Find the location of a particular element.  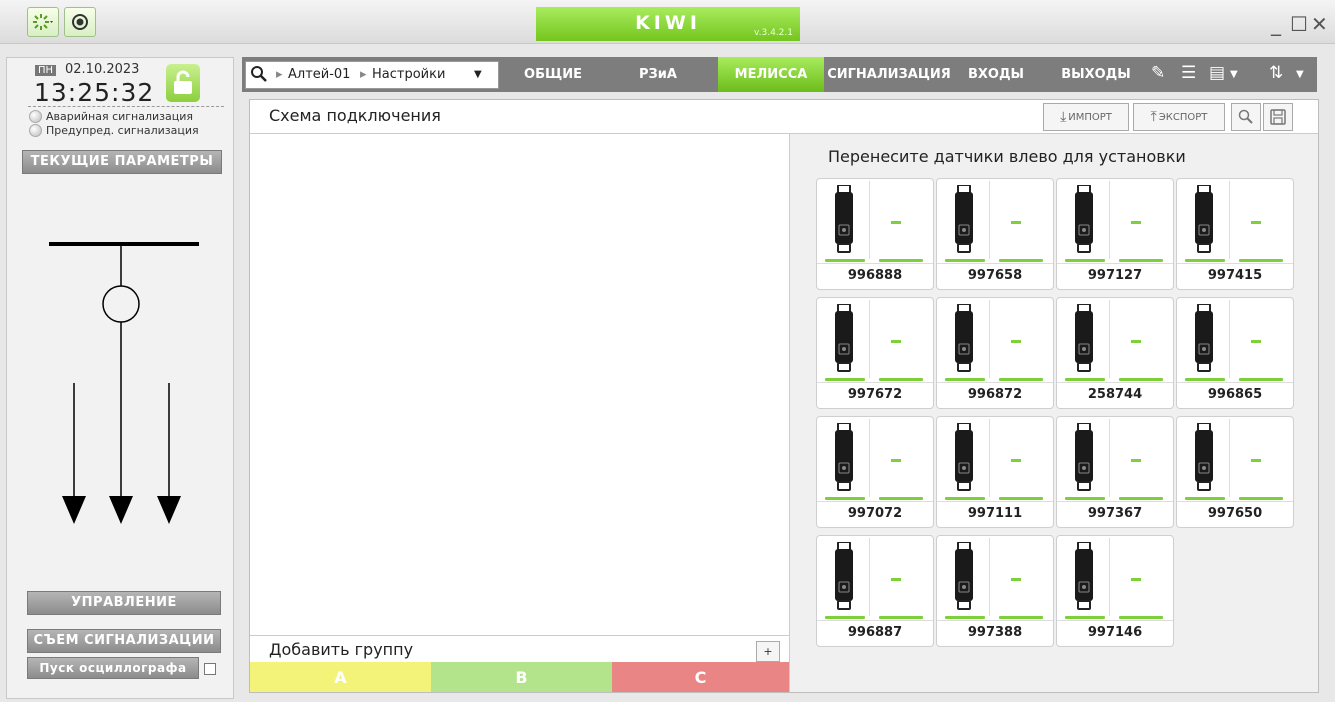

app-version: v.3.4.2.1 is located at coordinates (773, 33).